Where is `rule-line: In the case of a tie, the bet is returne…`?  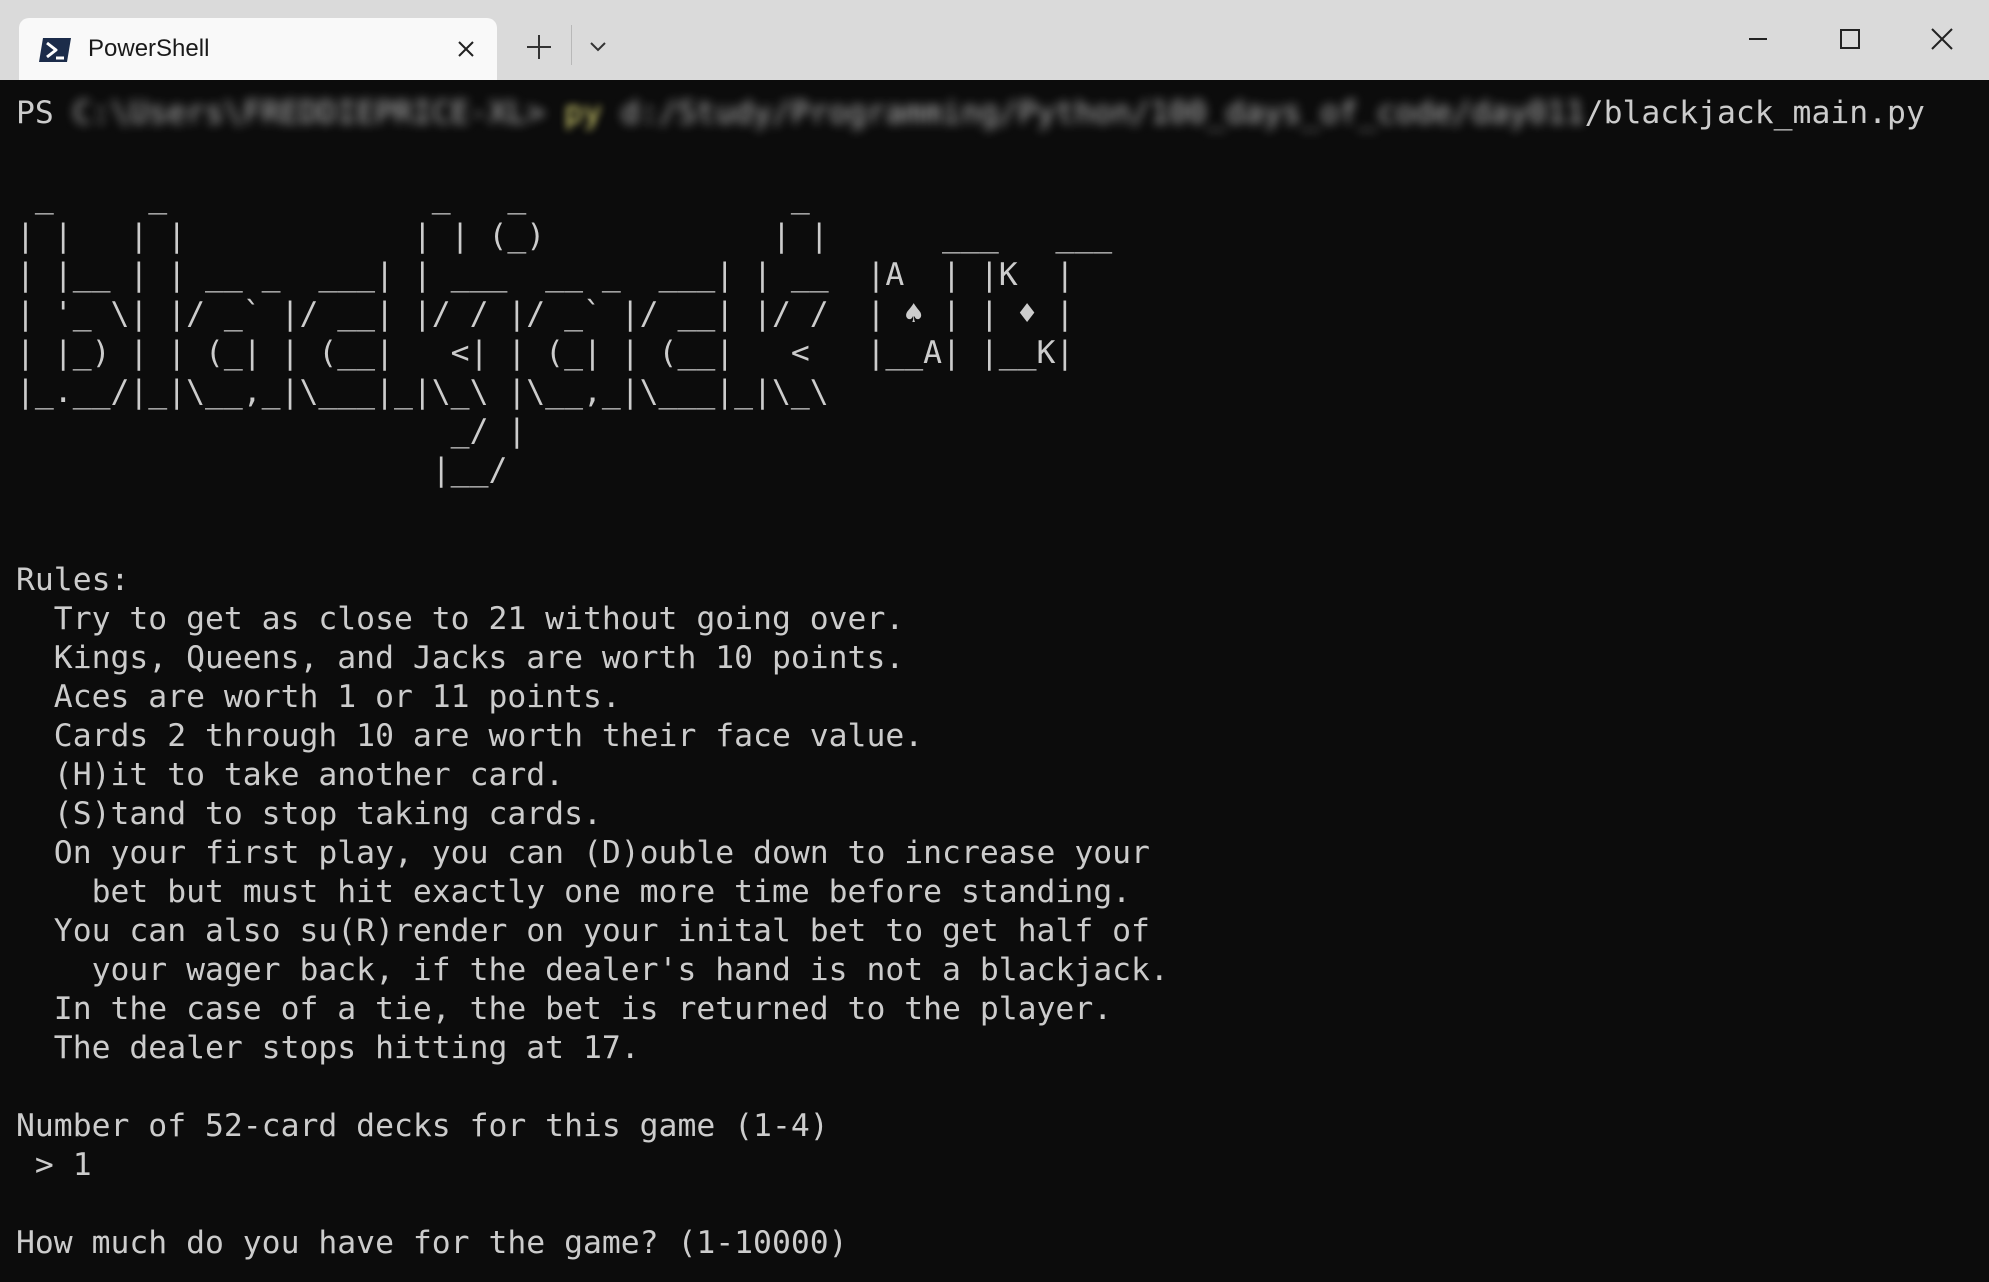
rule-line: In the case of a tie, the bet is returne… is located at coordinates (564, 1009).